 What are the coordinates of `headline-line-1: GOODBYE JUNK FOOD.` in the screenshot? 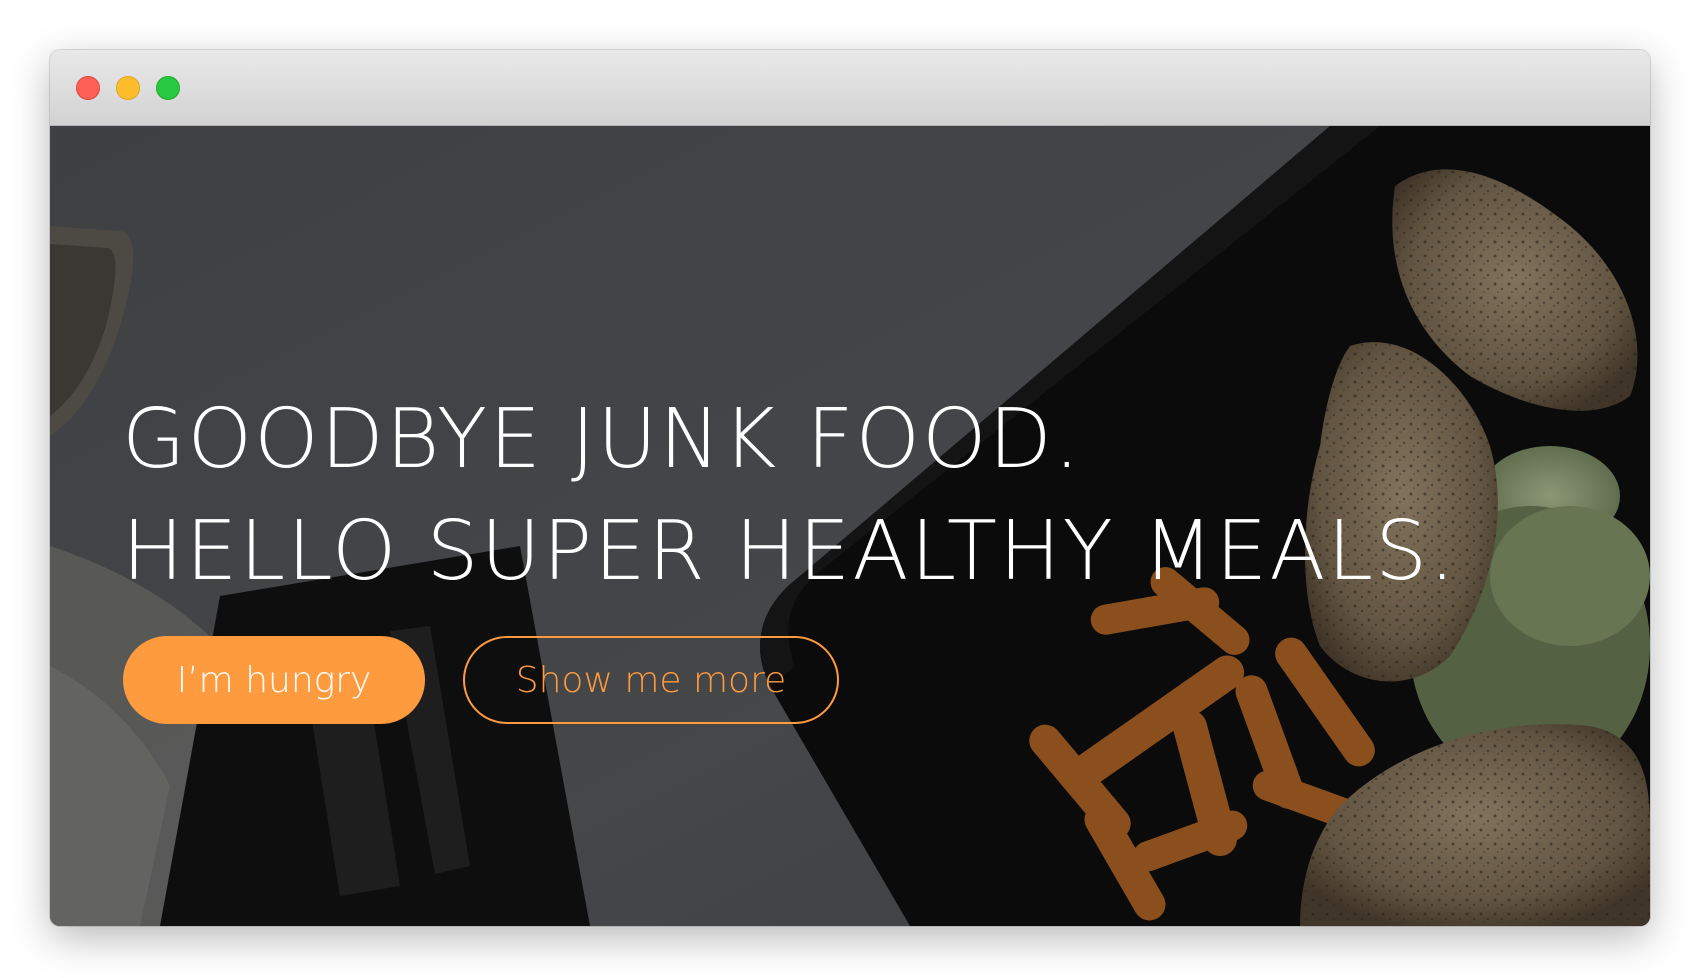 It's located at (602, 439).